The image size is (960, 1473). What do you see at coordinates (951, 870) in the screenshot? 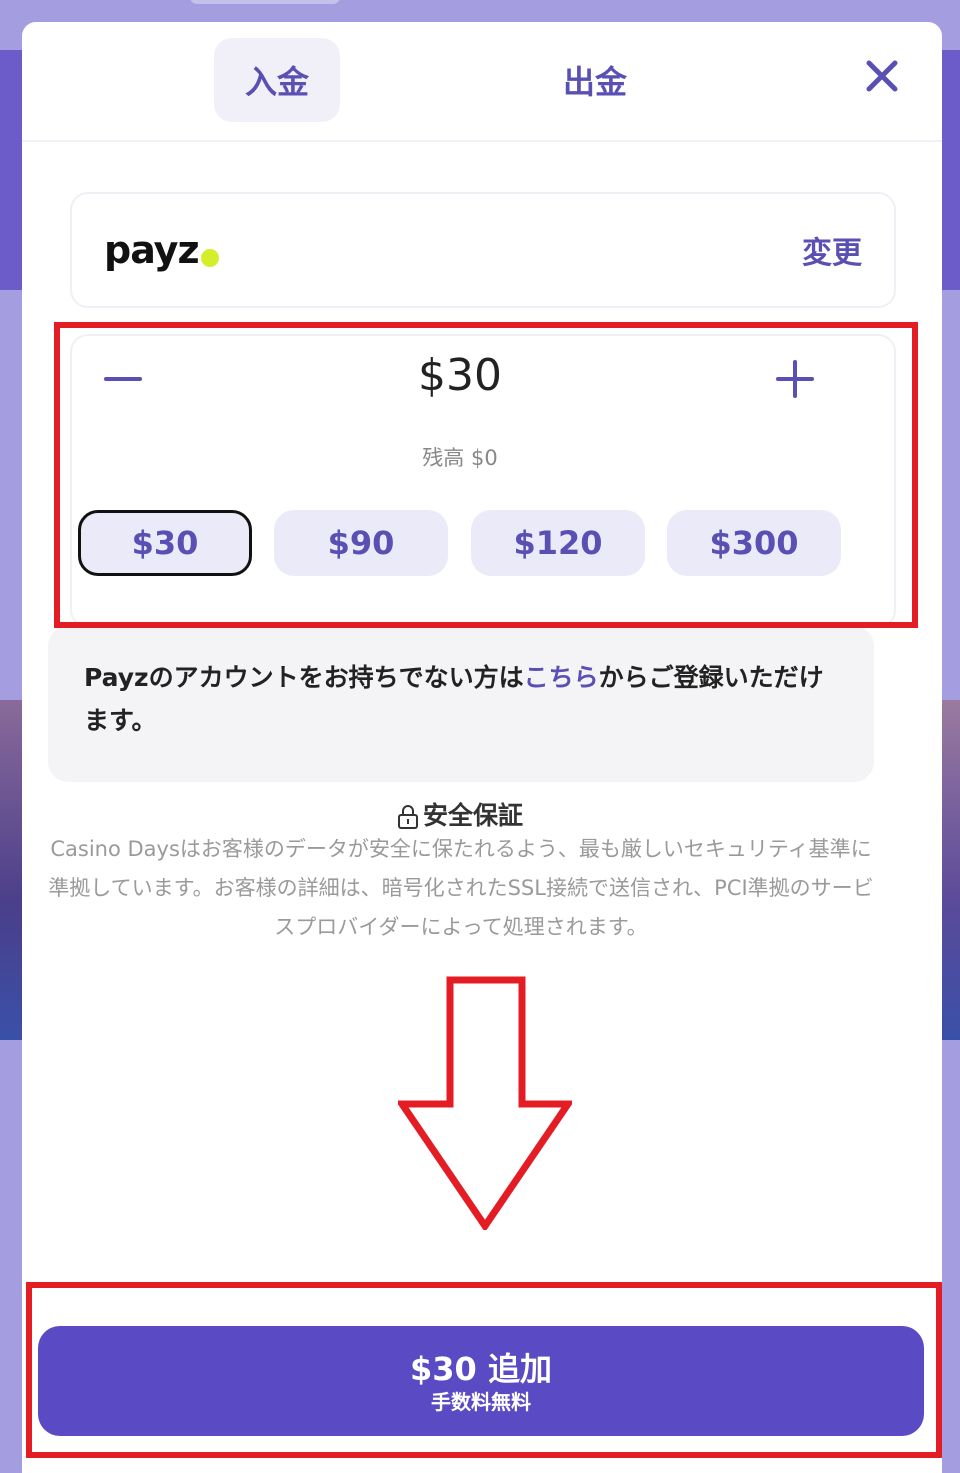
I see `background-game-card-right` at bounding box center [951, 870].